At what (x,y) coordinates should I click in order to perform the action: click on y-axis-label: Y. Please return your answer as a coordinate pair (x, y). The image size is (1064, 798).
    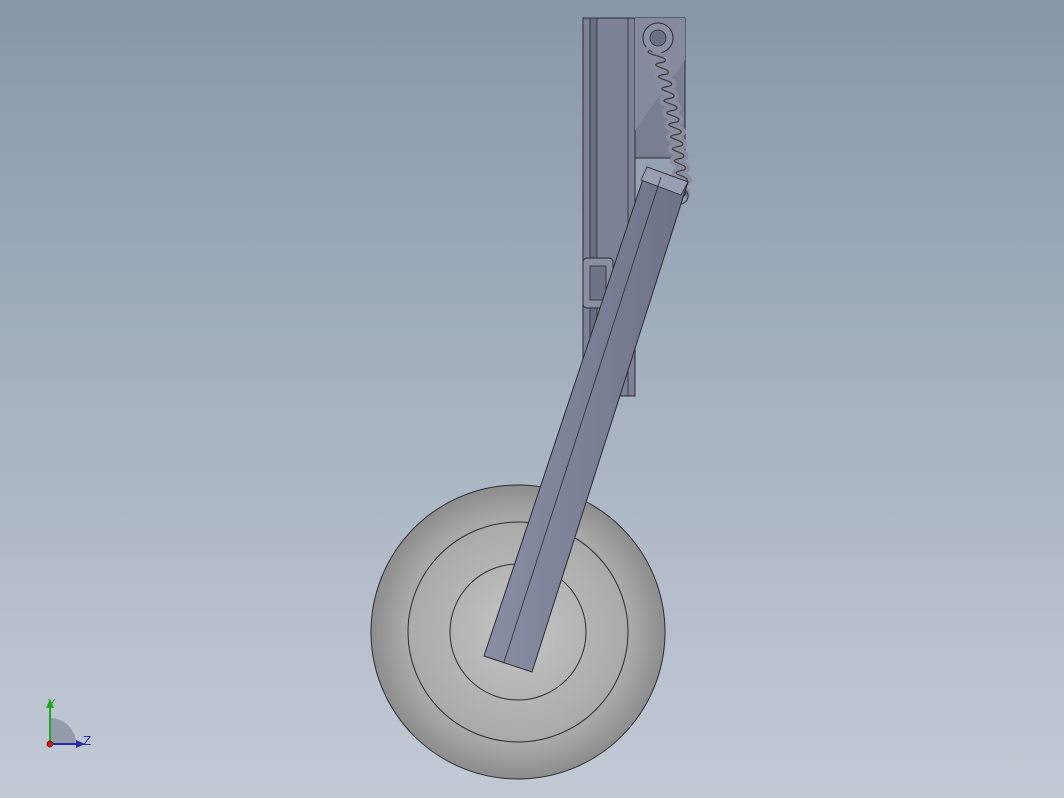
    Looking at the image, I should click on (52, 704).